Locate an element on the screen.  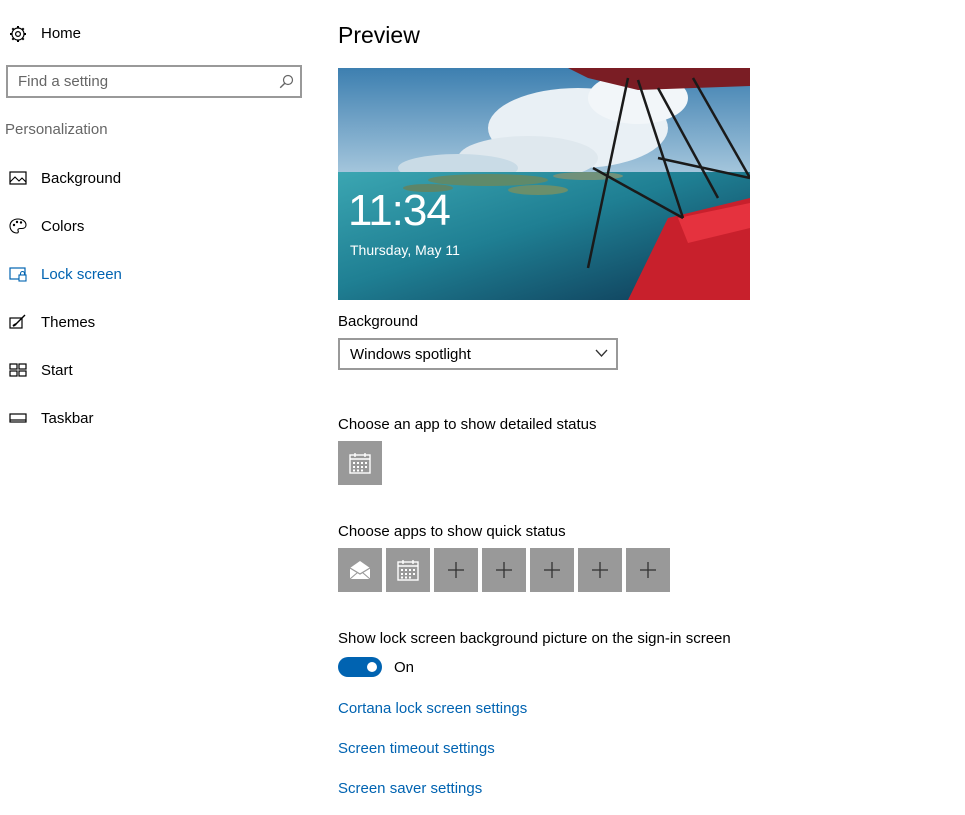
detailed-status-tile-calendar is located at coordinates (360, 463).